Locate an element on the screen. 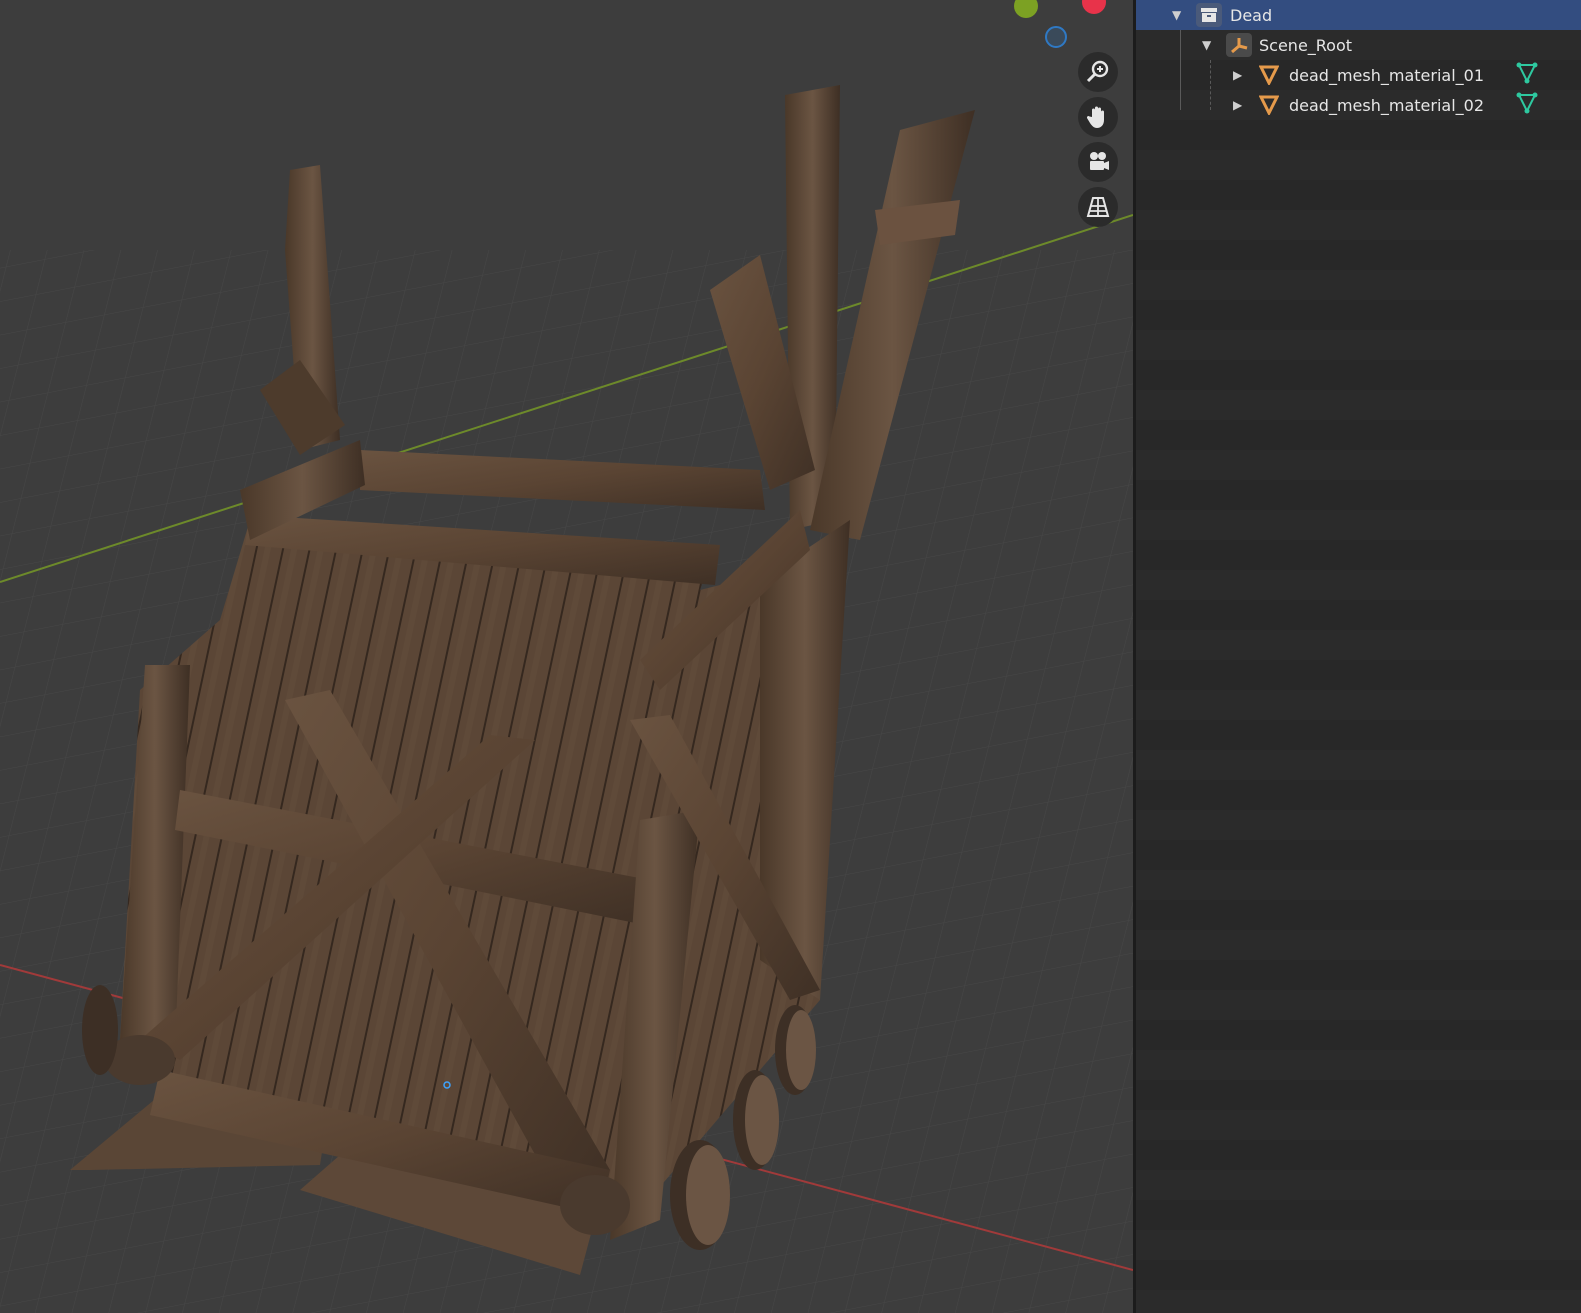 This screenshot has width=1581, height=1313. outliner-item-dead-mesh-material-01: ▶ dead_mesh_material_01 is located at coordinates (1358, 75).